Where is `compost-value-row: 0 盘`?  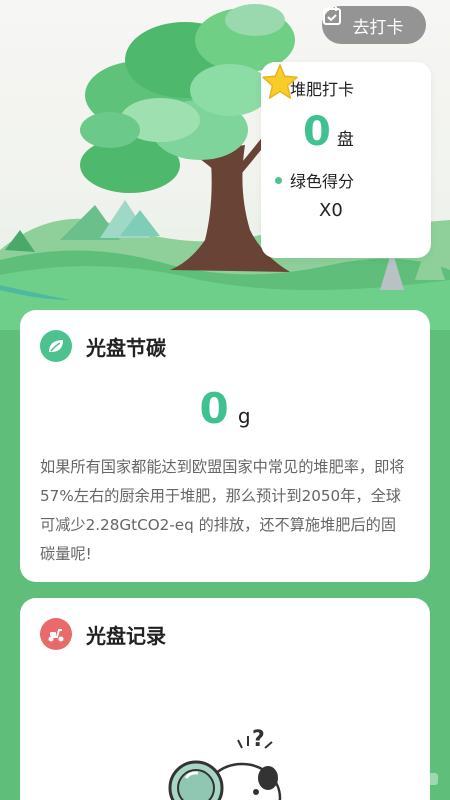 compost-value-row: 0 盘 is located at coordinates (360, 132).